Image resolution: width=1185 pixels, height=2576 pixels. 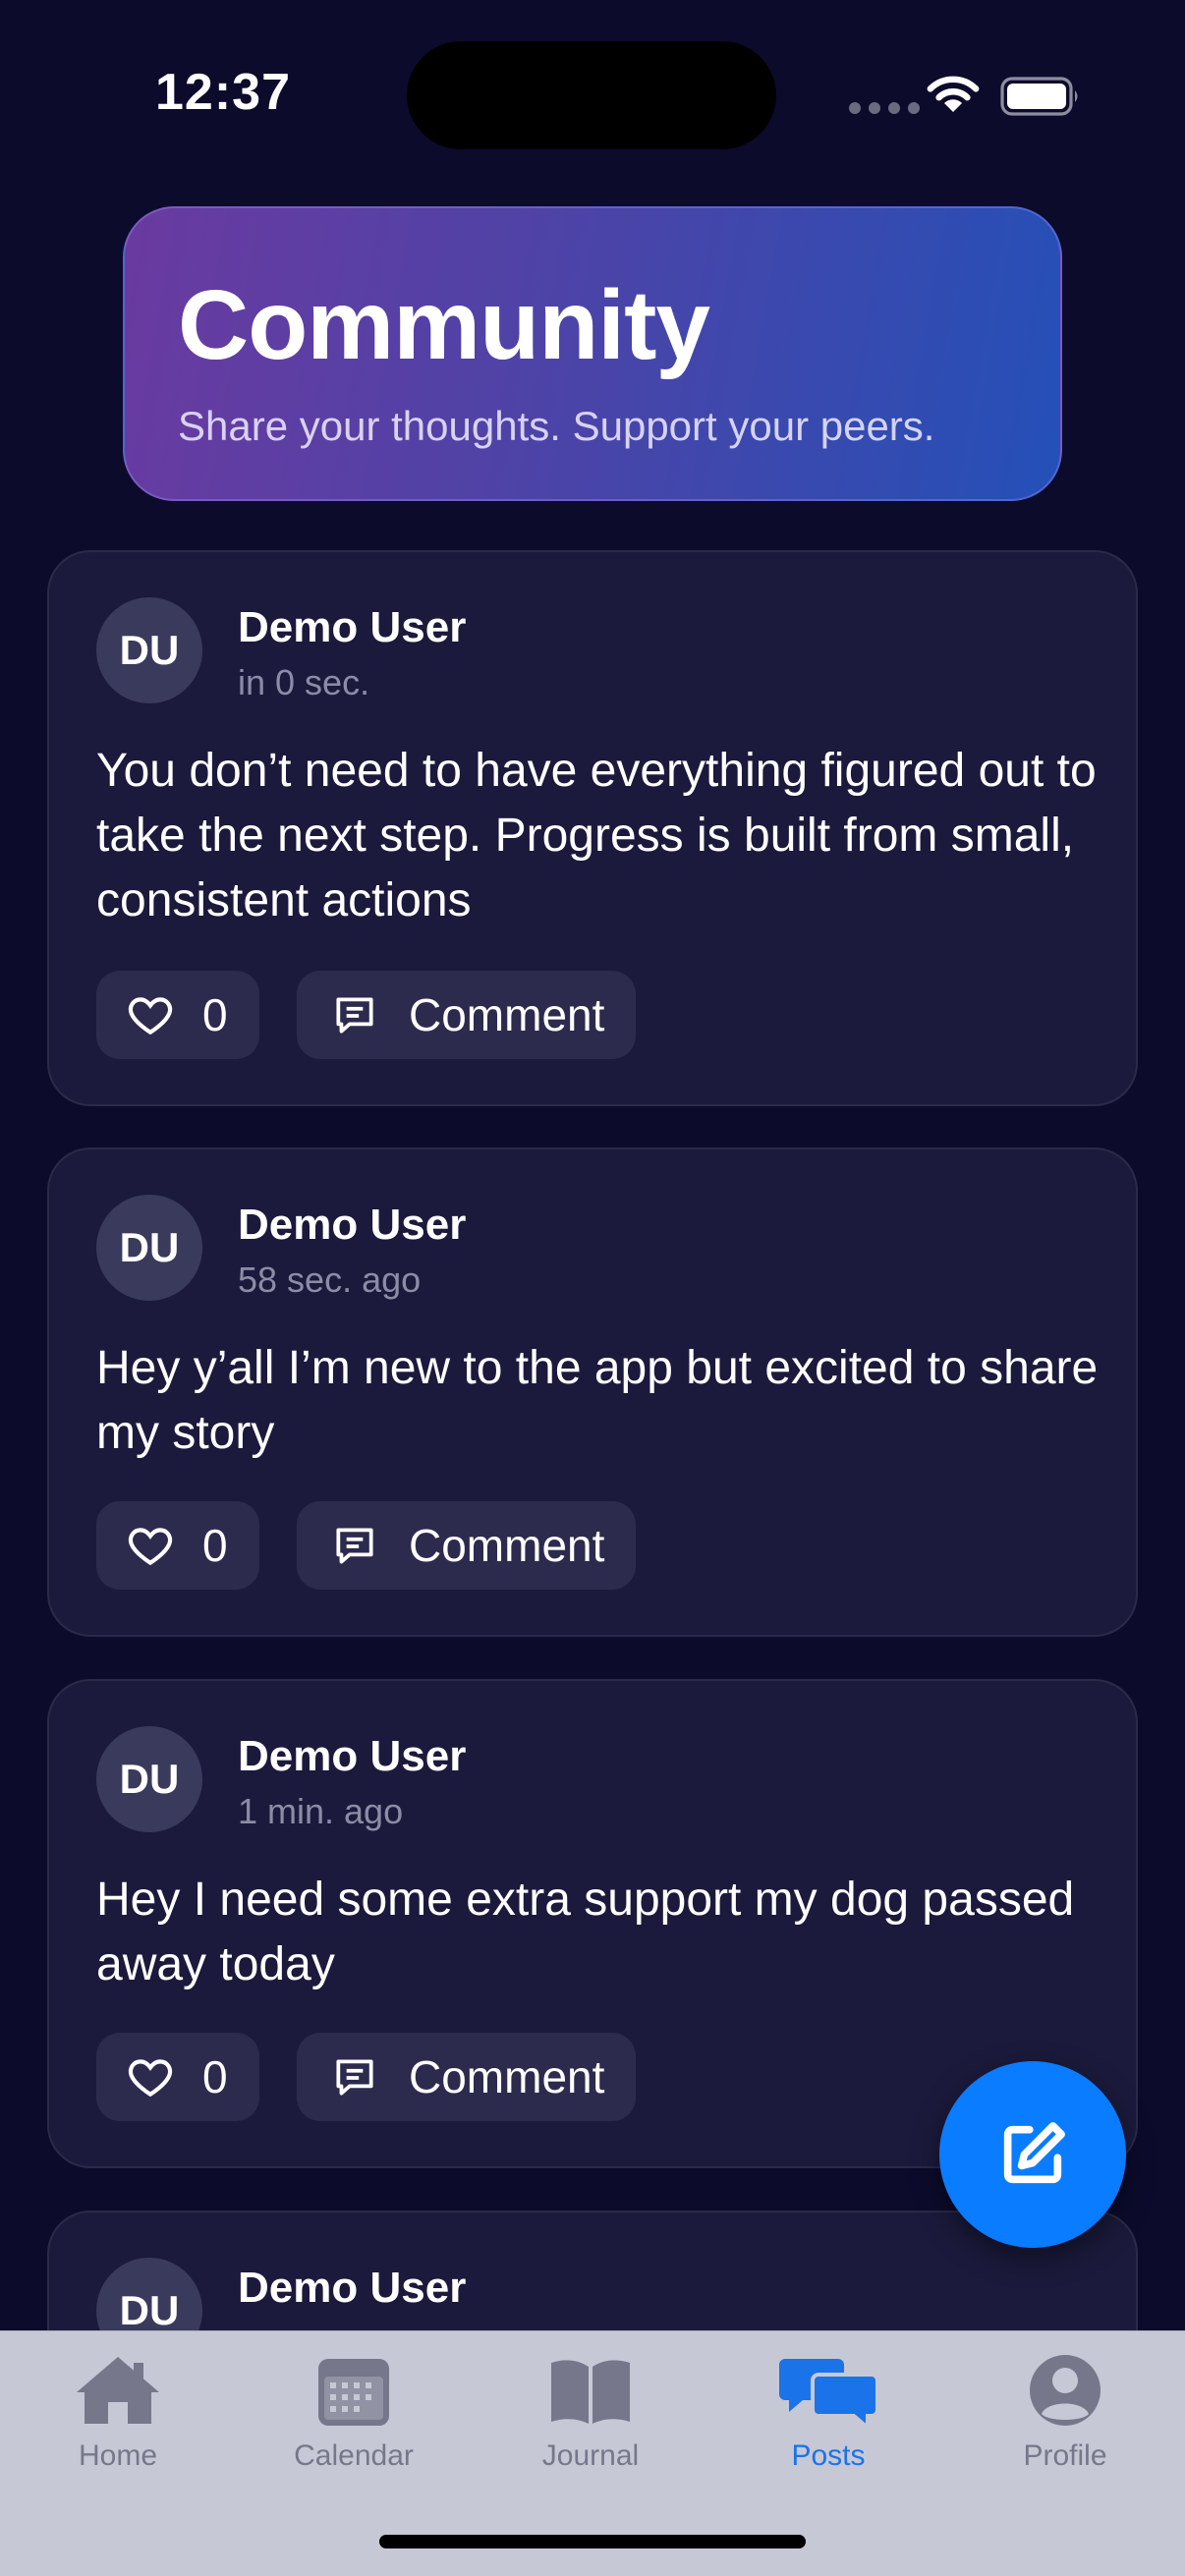 I want to click on home-indicator, so click(x=592, y=2541).